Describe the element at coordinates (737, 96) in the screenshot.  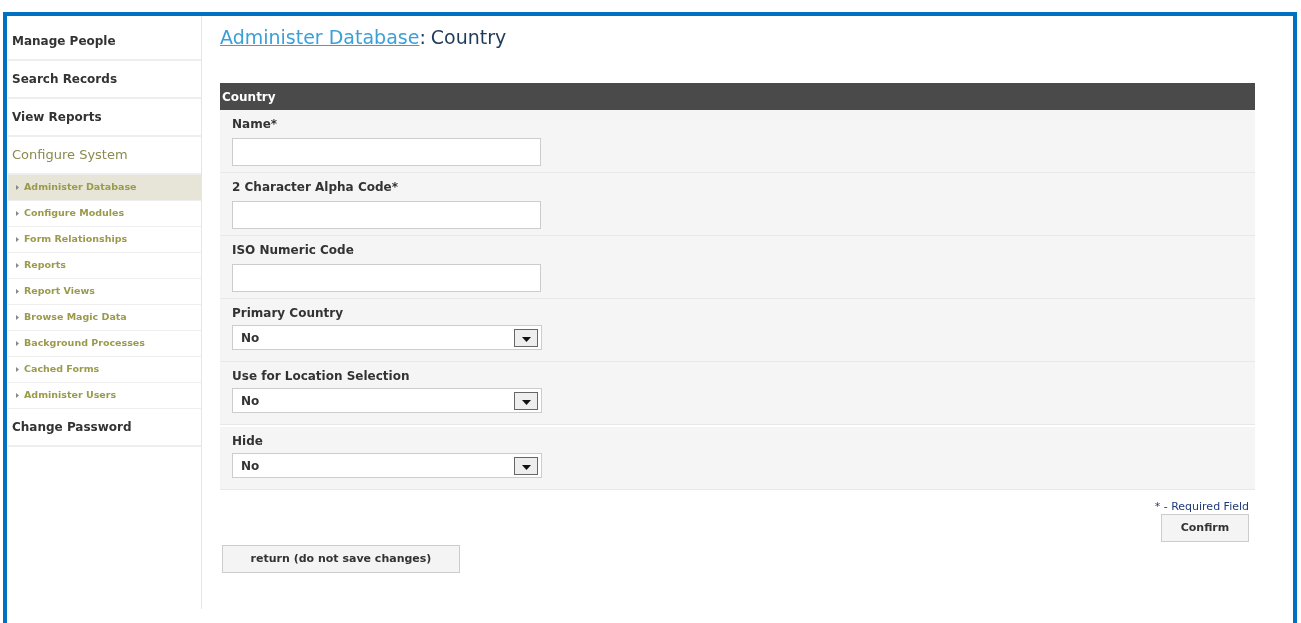
I see `form-header: Country` at that location.